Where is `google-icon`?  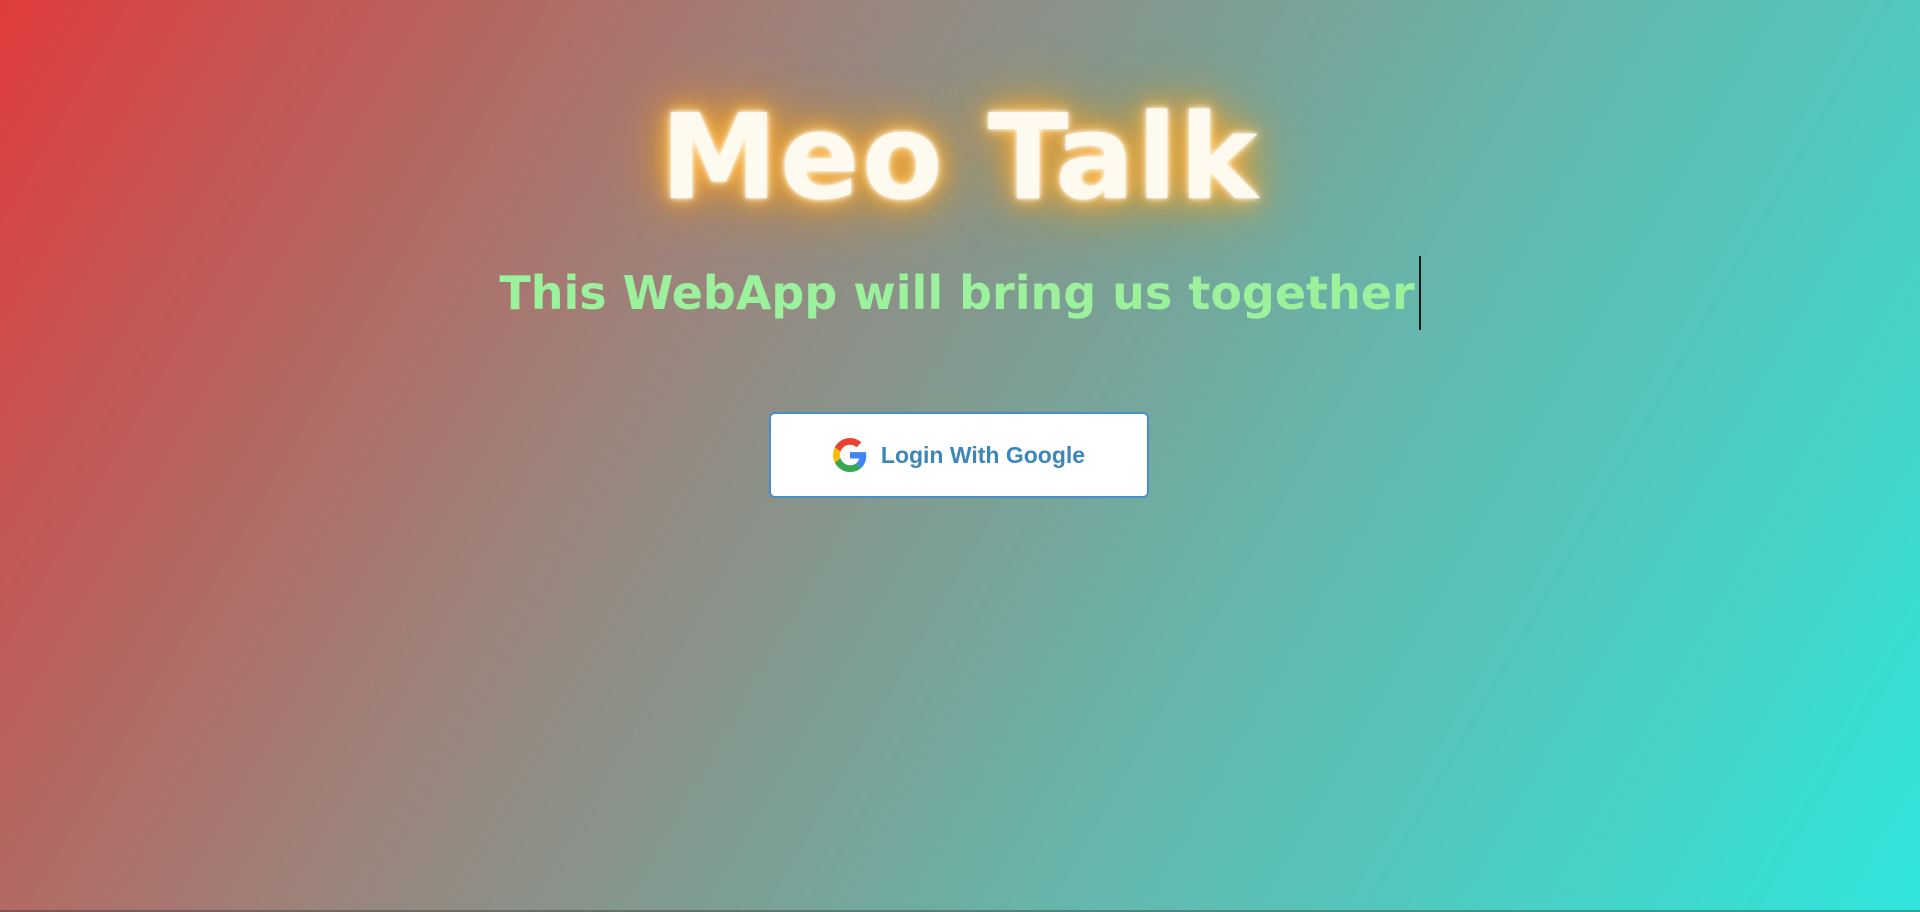
google-icon is located at coordinates (849, 455).